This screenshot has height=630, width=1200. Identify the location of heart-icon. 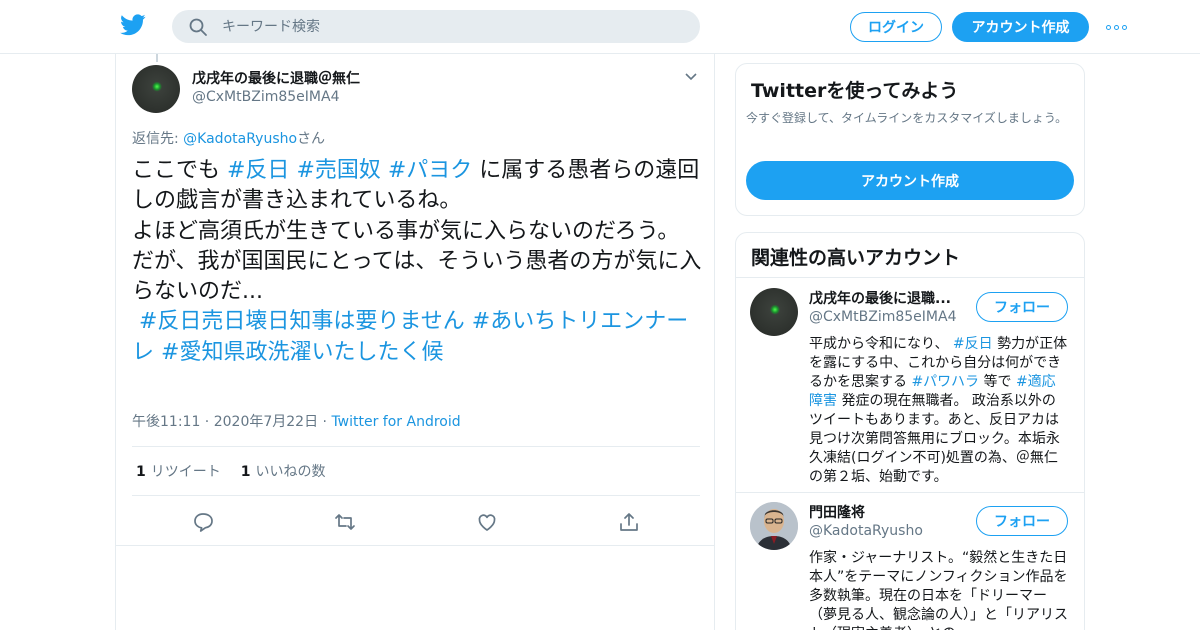
(487, 522).